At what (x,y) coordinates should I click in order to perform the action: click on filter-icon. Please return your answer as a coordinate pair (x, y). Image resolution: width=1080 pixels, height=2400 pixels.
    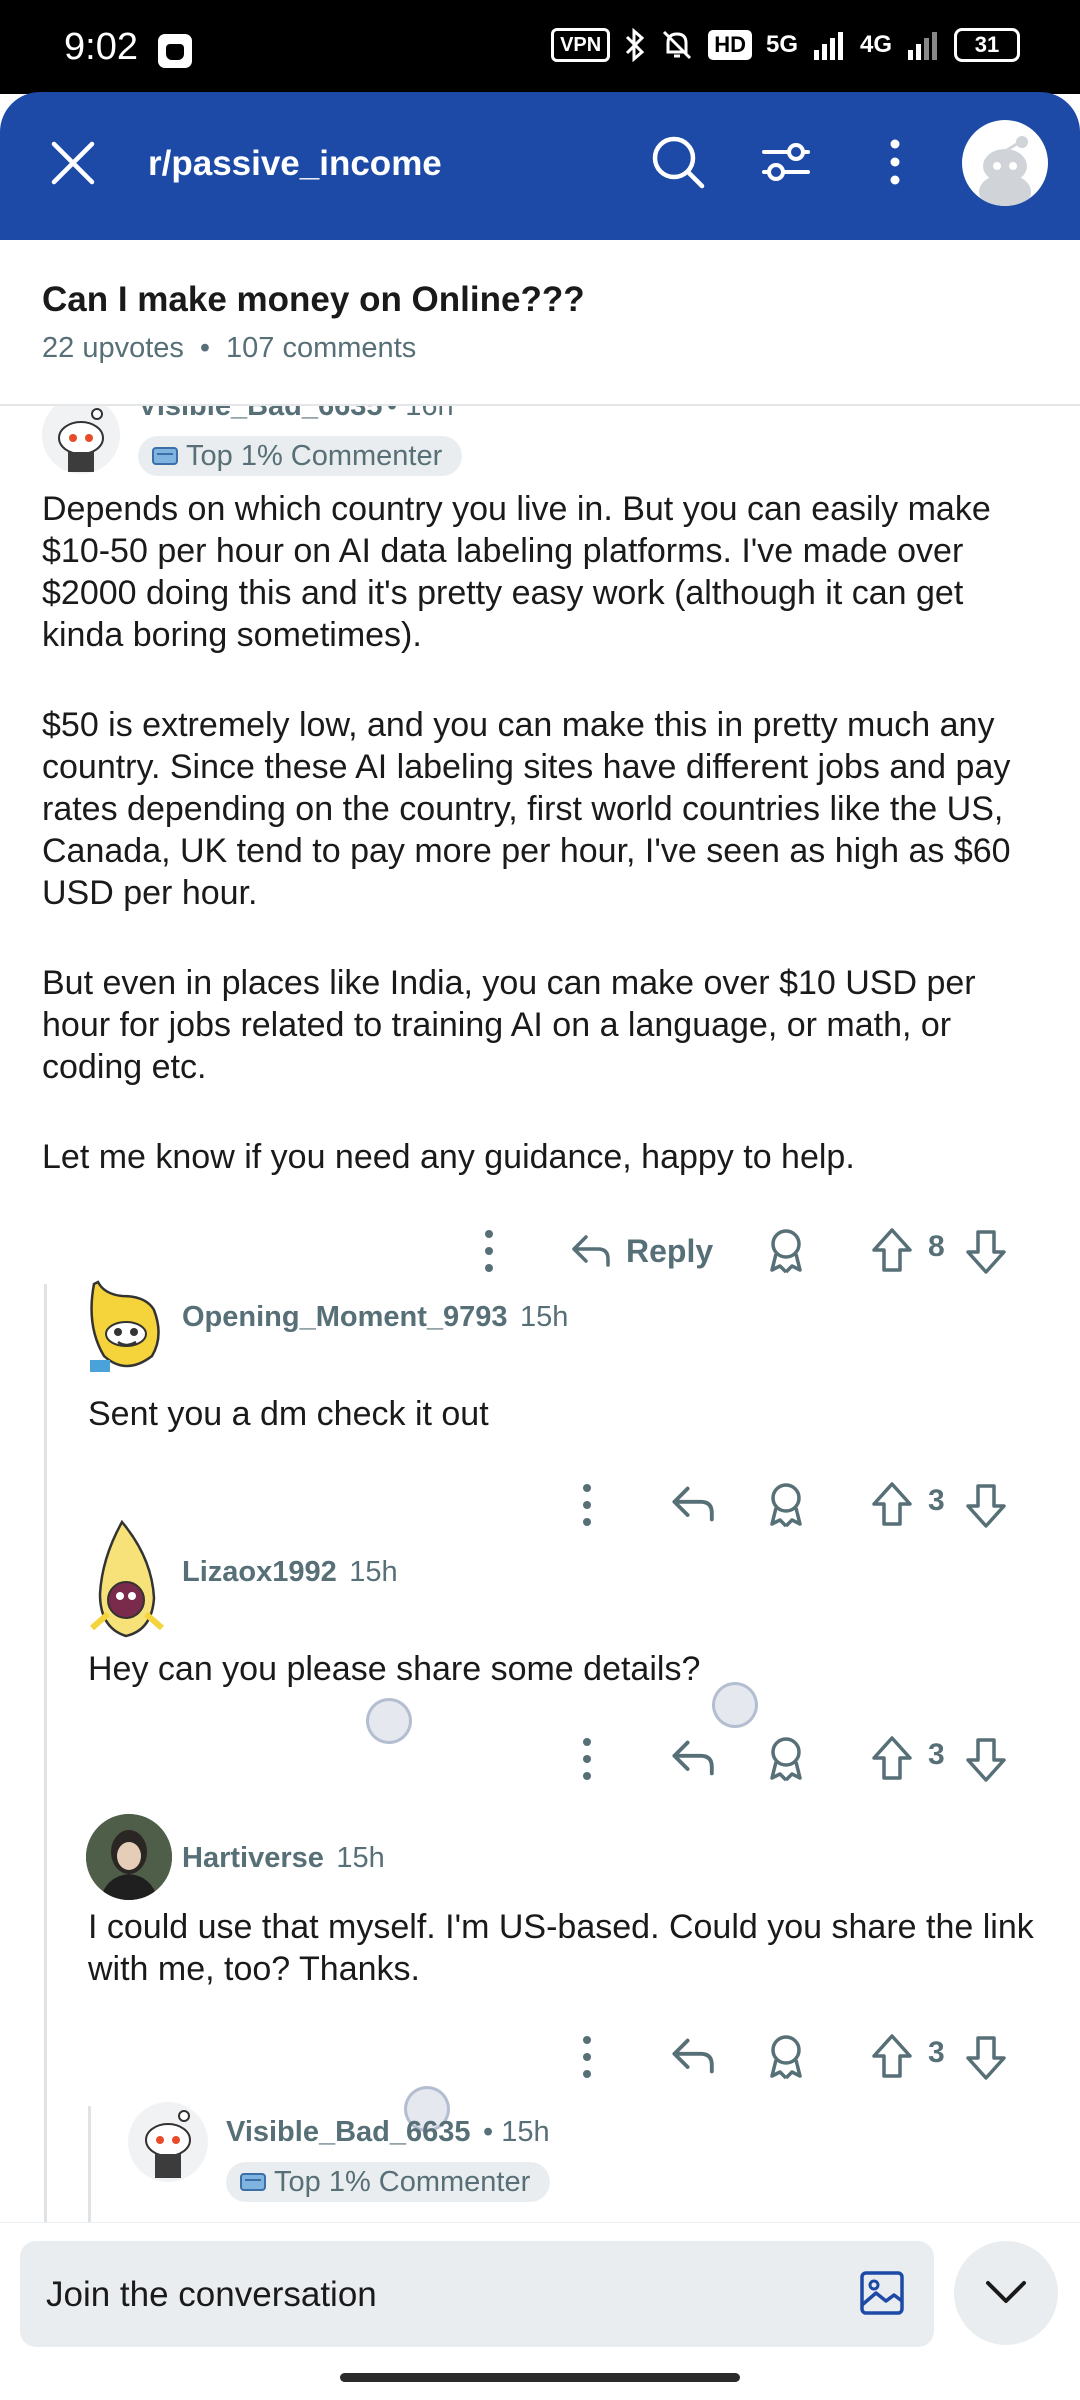
    Looking at the image, I should click on (786, 162).